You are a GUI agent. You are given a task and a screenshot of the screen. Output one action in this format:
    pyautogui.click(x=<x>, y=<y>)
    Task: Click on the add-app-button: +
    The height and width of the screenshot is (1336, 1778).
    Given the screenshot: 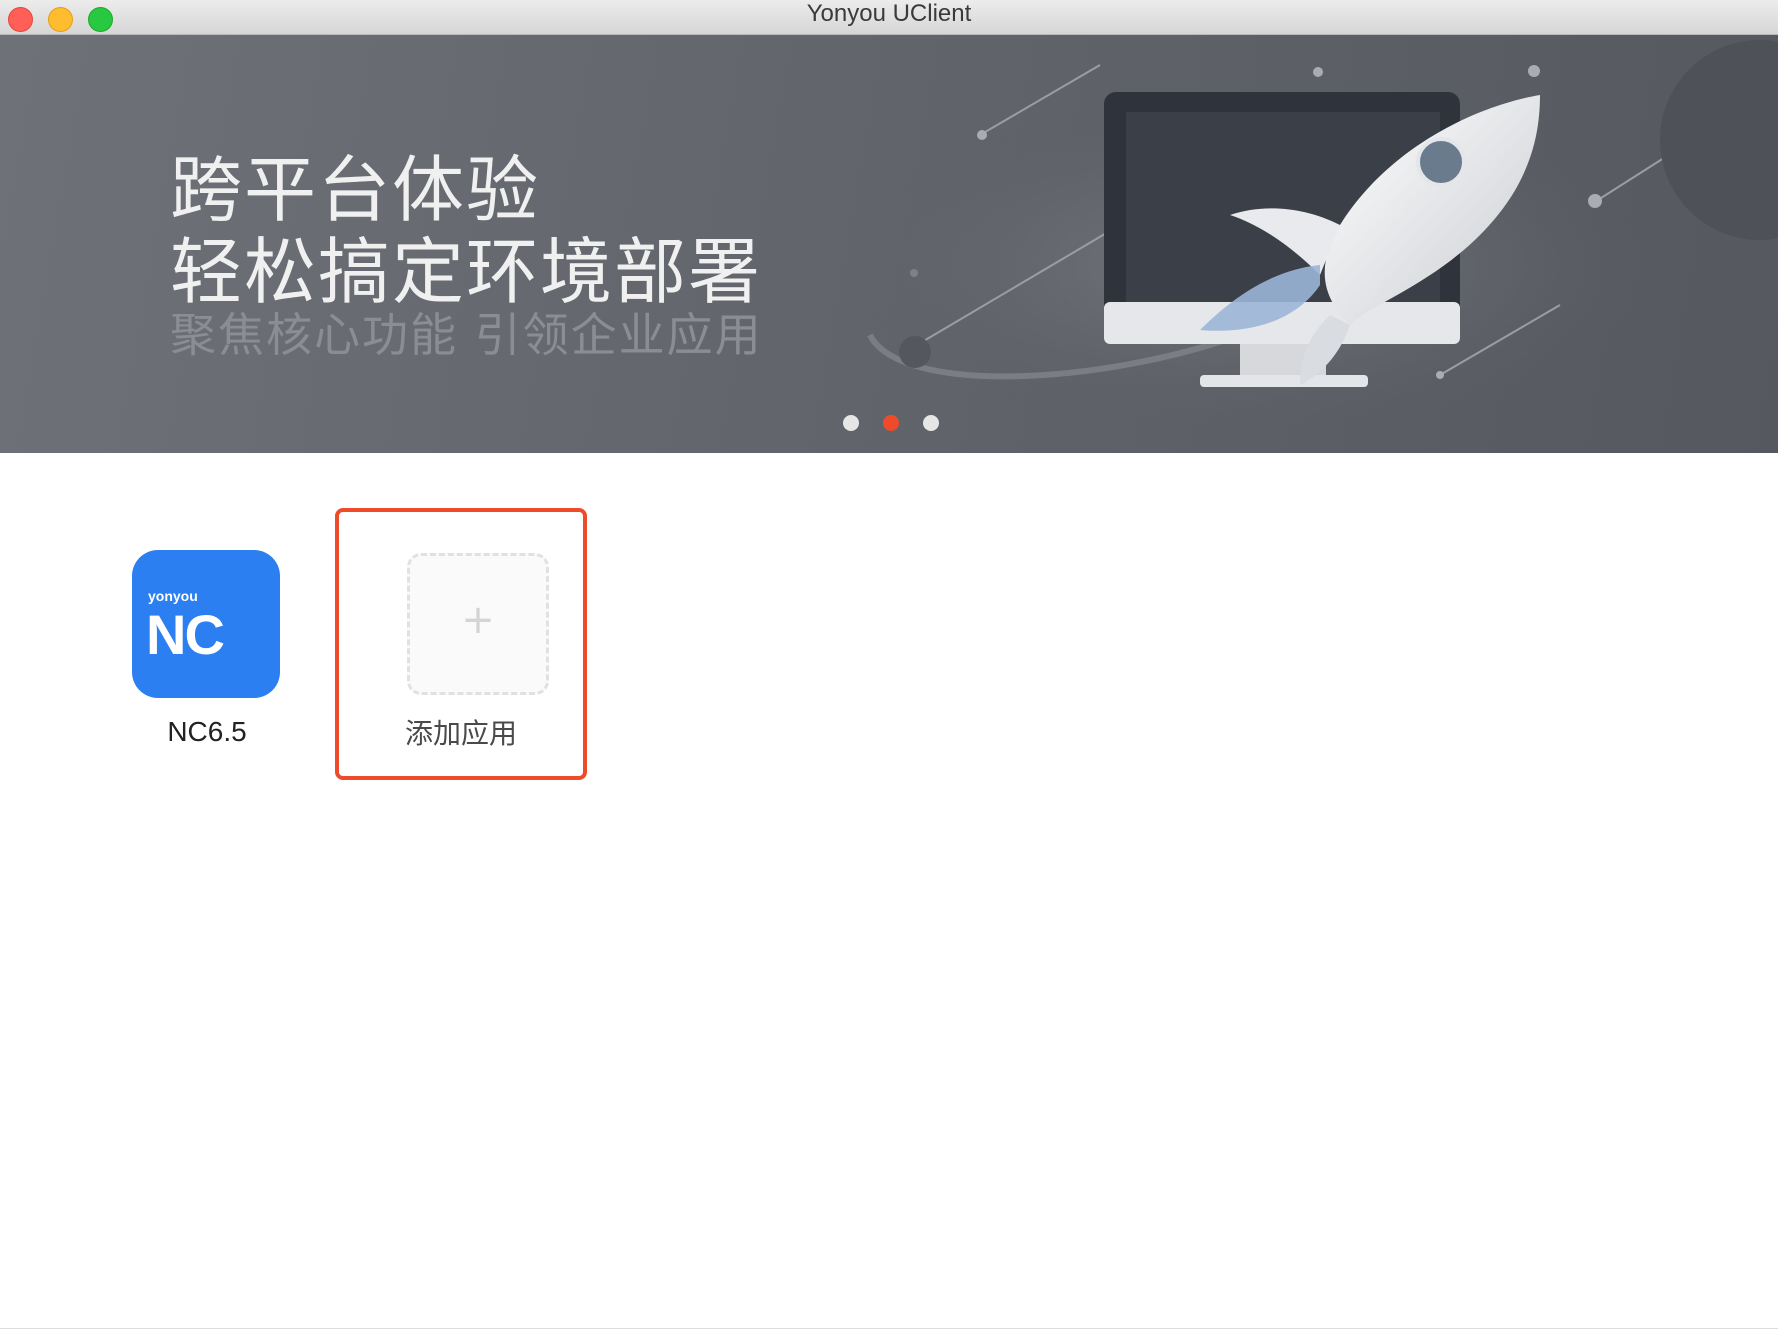 What is the action you would take?
    pyautogui.click(x=478, y=624)
    